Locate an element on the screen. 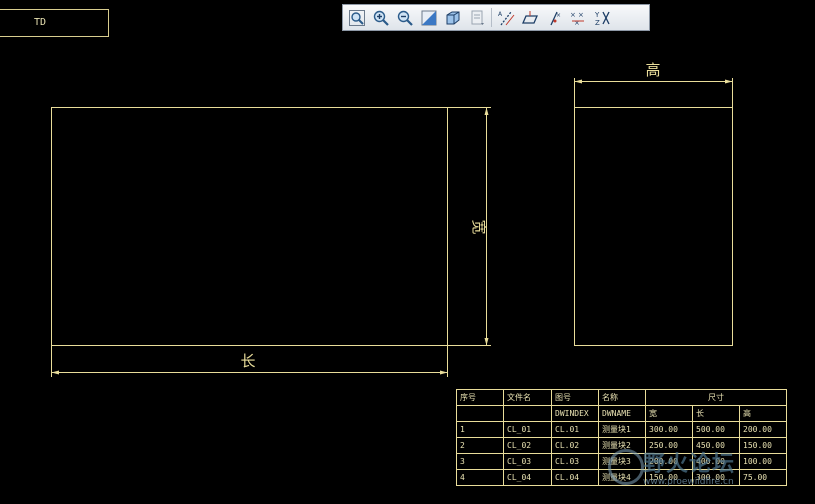 Image resolution: width=815 pixels, height=504 pixels. table-cell: CL.04 is located at coordinates (575, 477).